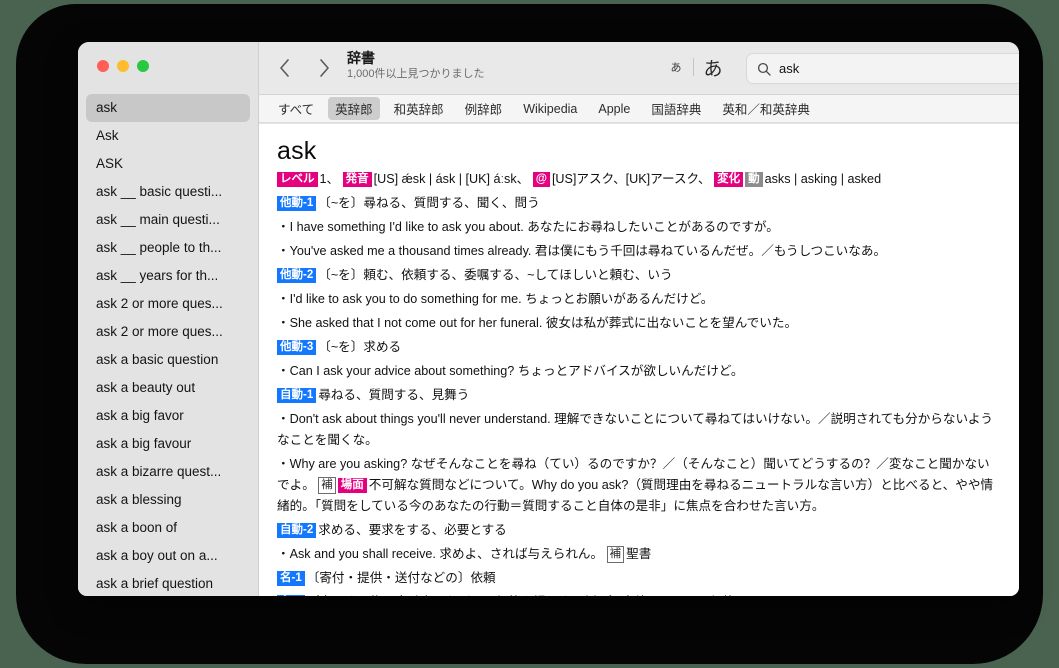 This screenshot has height=668, width=1059. I want to click on sense-badge: 名-1, so click(291, 578).